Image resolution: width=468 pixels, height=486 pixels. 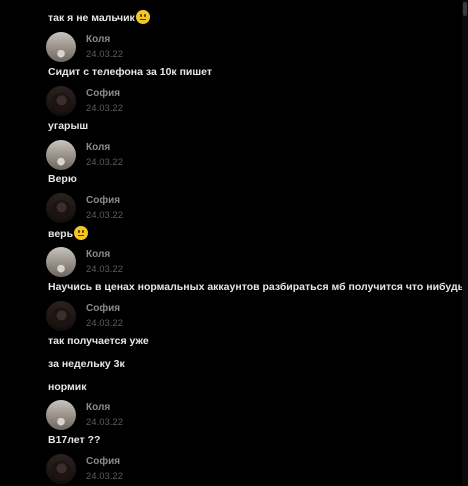 What do you see at coordinates (62, 179) in the screenshot?
I see `message-text: Верю` at bounding box center [62, 179].